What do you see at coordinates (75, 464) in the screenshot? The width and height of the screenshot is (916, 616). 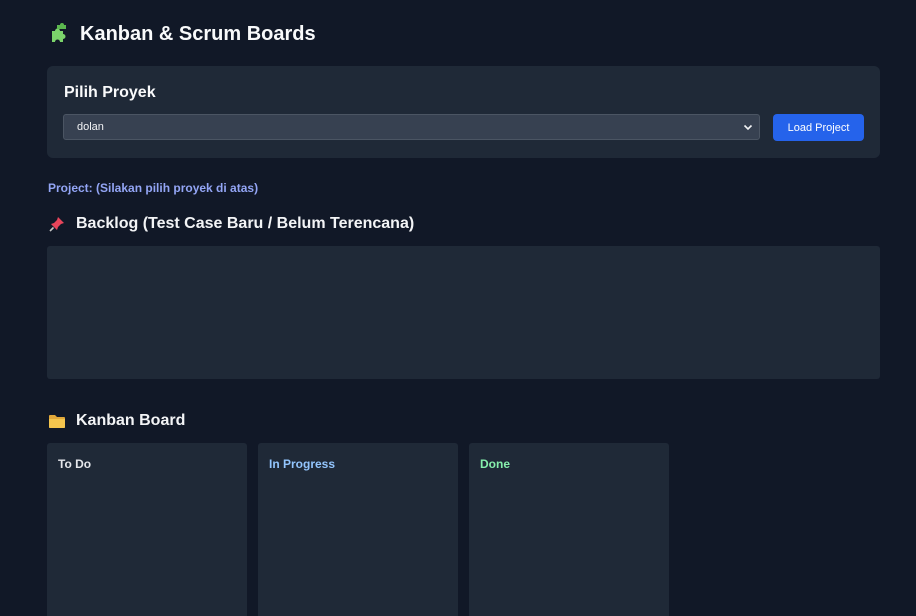 I see `column-title-todo: To Do` at bounding box center [75, 464].